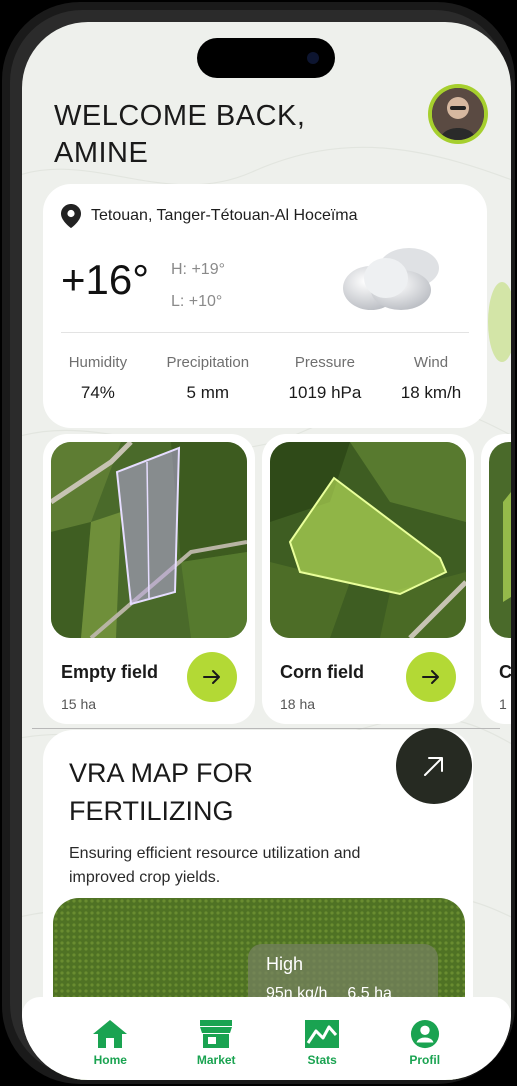 This screenshot has height=1086, width=517. What do you see at coordinates (425, 1060) in the screenshot?
I see `tab-label: Profil` at bounding box center [425, 1060].